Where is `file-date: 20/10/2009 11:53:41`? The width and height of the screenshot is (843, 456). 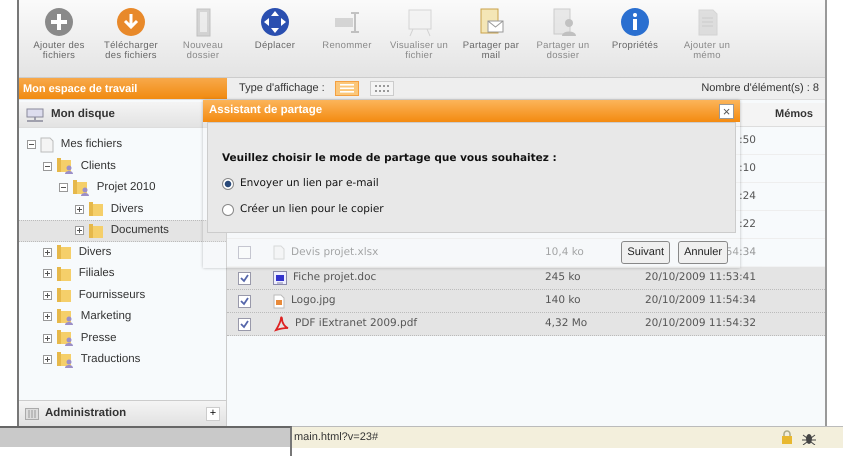 file-date: 20/10/2009 11:53:41 is located at coordinates (700, 277).